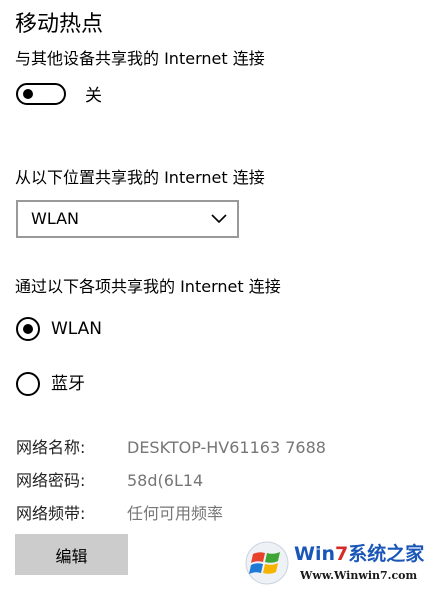 Image resolution: width=440 pixels, height=590 pixels. I want to click on network-band-key: 网络频带:, so click(51, 513).